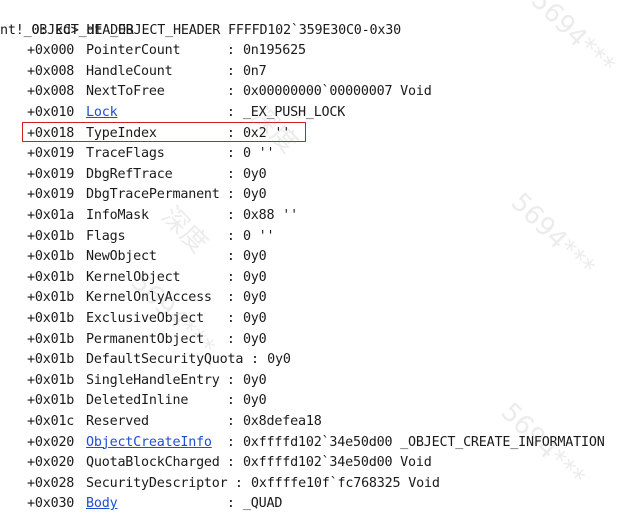 The width and height of the screenshot is (623, 517). I want to click on field-name: NextToFree, so click(125, 92).